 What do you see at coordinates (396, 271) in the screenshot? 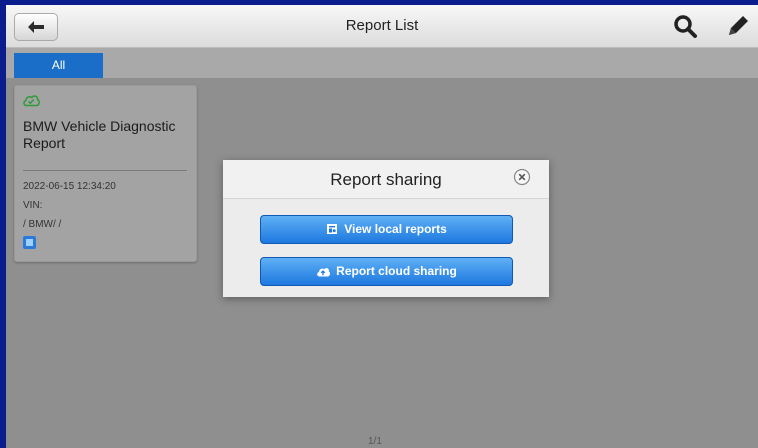
I see `report-cloud-sharing-label: Report cloud sharing` at bounding box center [396, 271].